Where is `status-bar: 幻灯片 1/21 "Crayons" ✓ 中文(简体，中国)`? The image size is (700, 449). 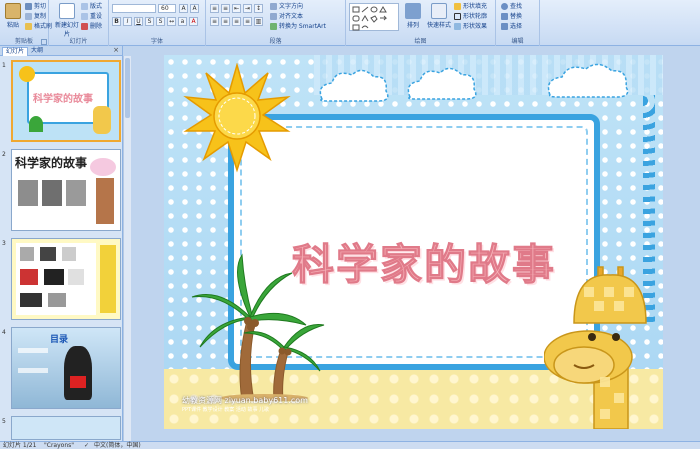 status-bar: 幻灯片 1/21 "Crayons" ✓ 中文(简体，中国) is located at coordinates (350, 445).